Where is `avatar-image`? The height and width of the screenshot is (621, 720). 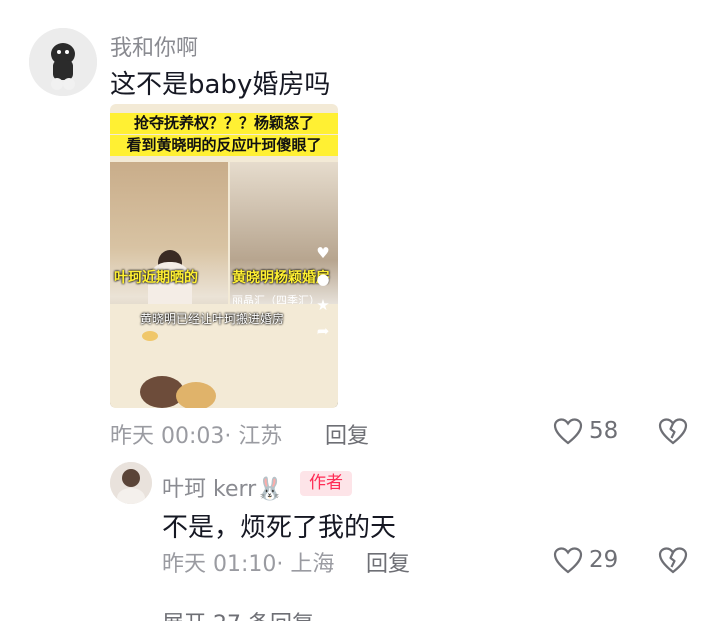 avatar-image is located at coordinates (63, 62).